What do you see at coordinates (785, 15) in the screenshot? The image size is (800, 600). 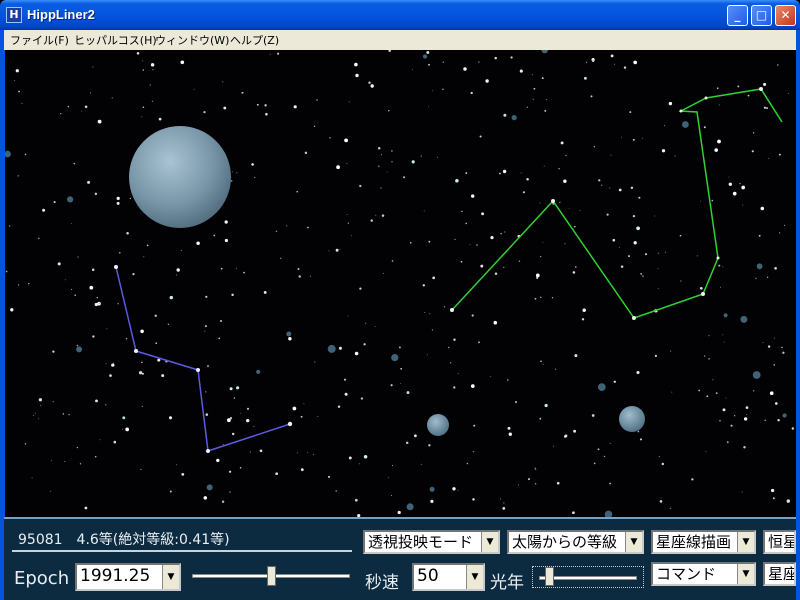 I see `close-button: ✕` at bounding box center [785, 15].